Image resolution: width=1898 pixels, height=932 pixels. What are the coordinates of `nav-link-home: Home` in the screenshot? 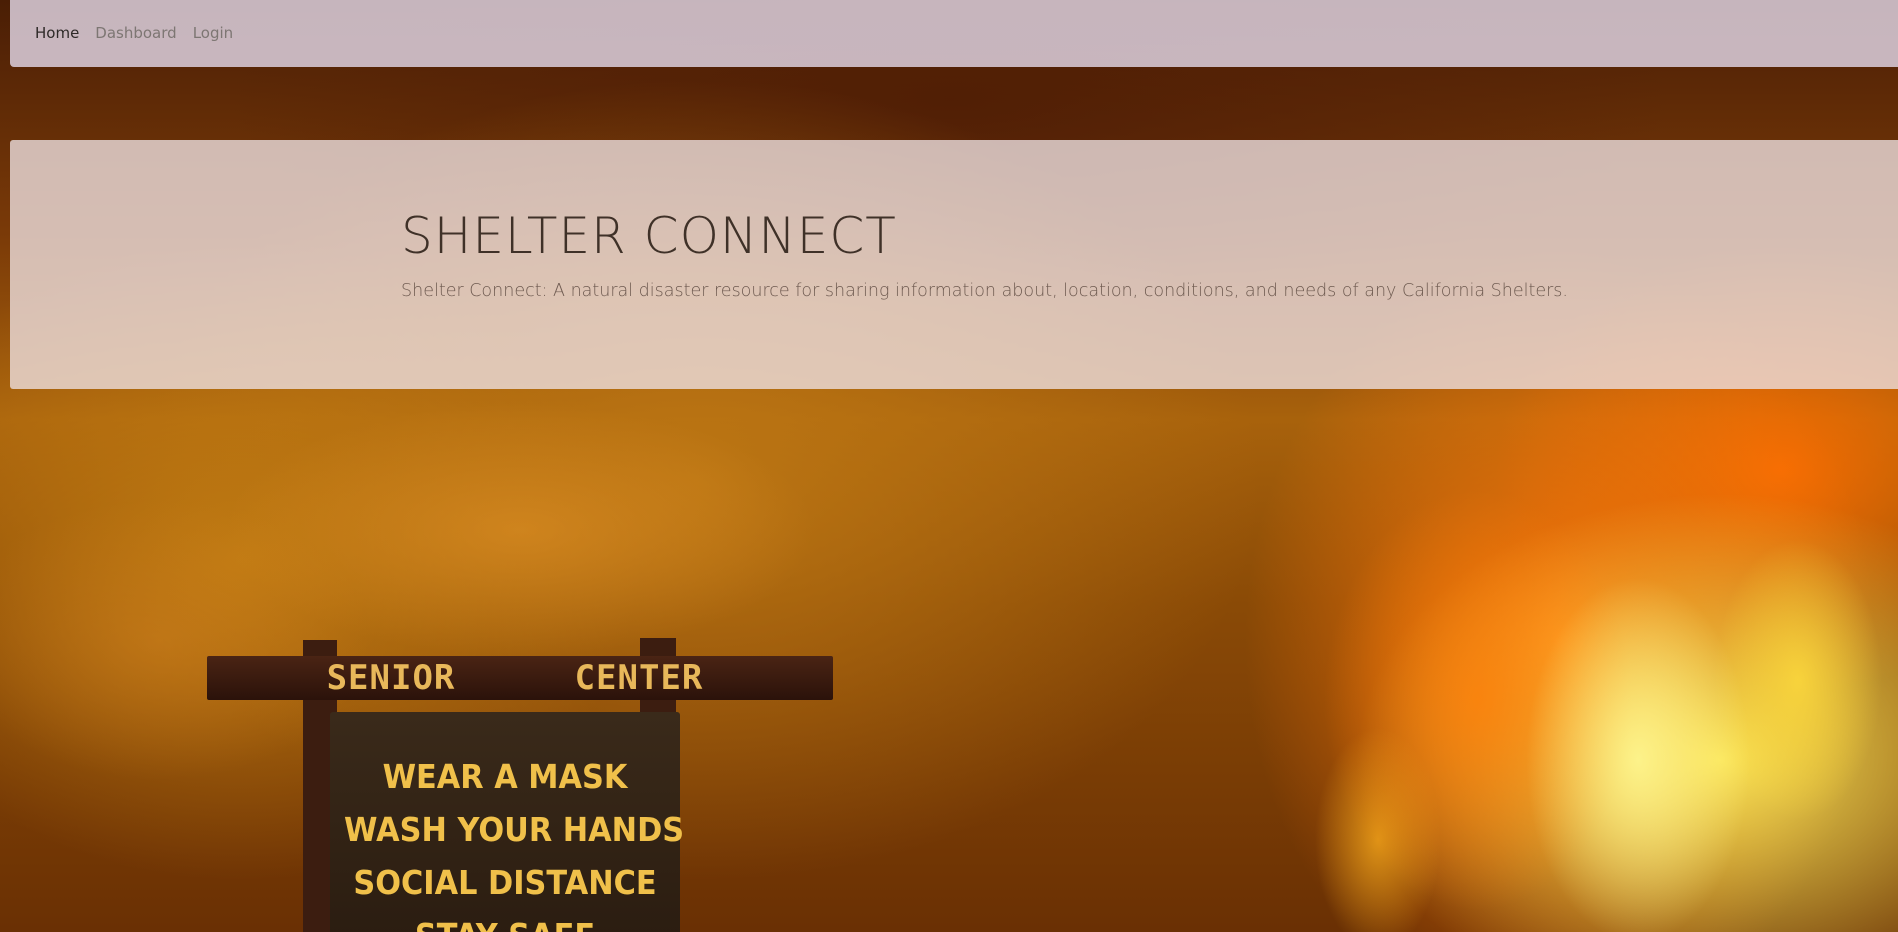 It's located at (57, 33).